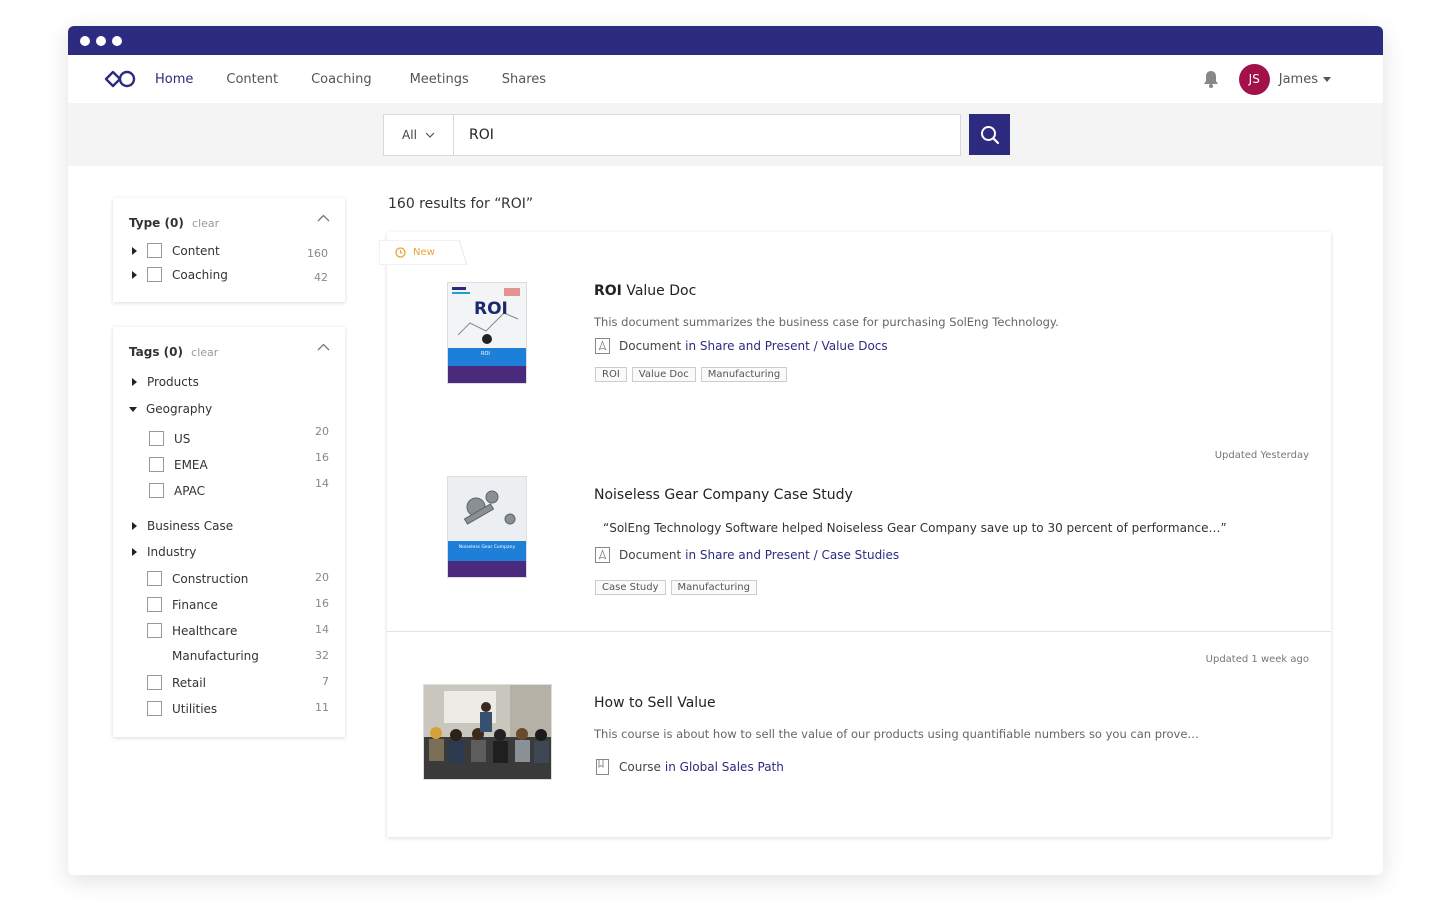  I want to click on tag-item-healthcare: Healthcare, so click(192, 630).